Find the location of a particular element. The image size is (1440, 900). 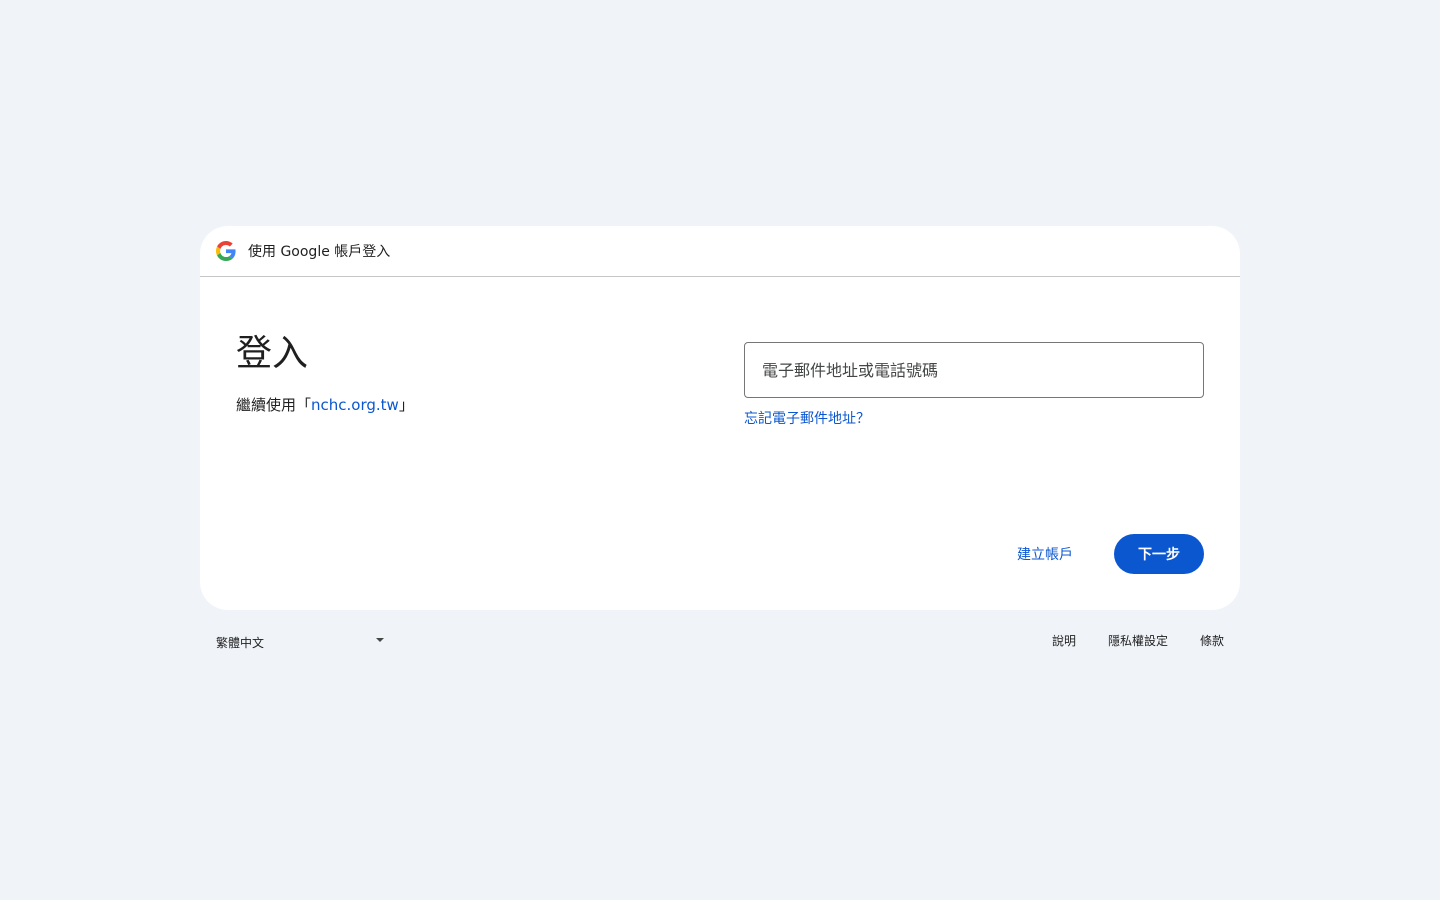

terms-link: 條款 is located at coordinates (1212, 640).